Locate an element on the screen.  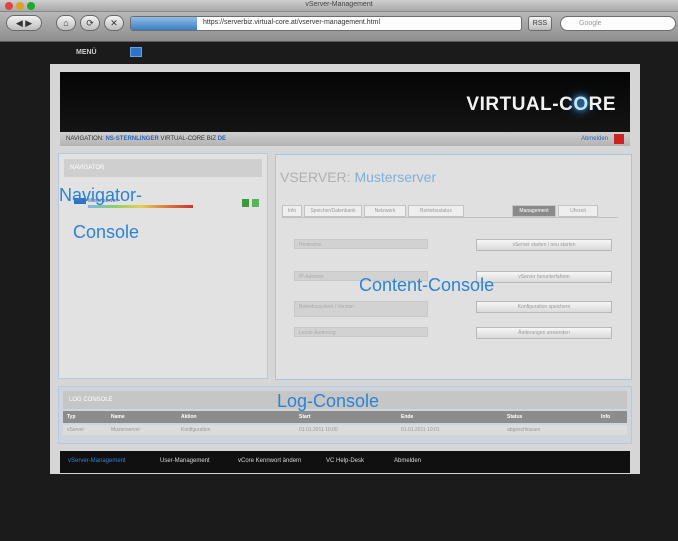
apply-changes-button: Änderungen anwenden is located at coordinates (544, 333).